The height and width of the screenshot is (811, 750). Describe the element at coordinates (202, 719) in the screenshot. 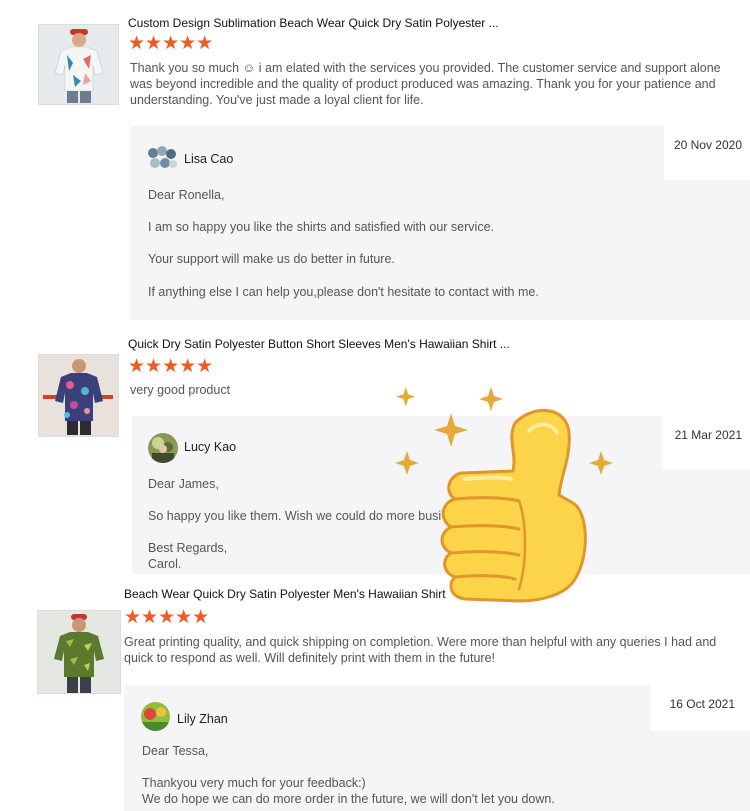

I see `seller-name: Lily Zhan` at that location.